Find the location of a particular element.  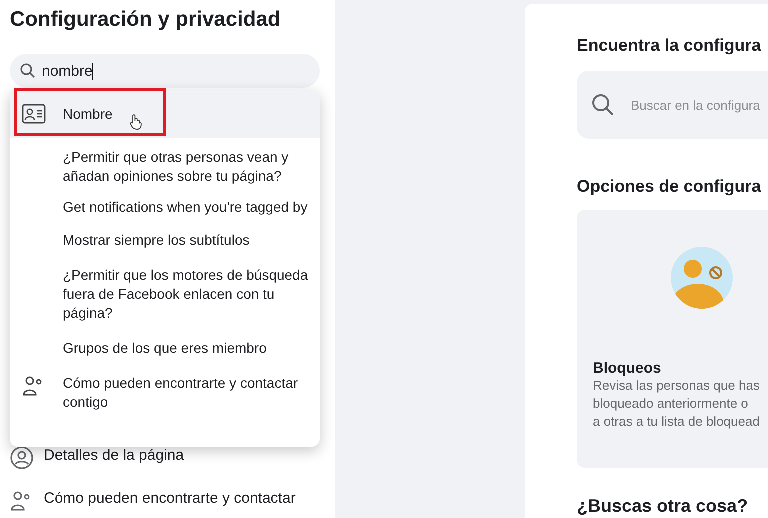

section-heading: ¿Buscas otra cosa? is located at coordinates (663, 506).